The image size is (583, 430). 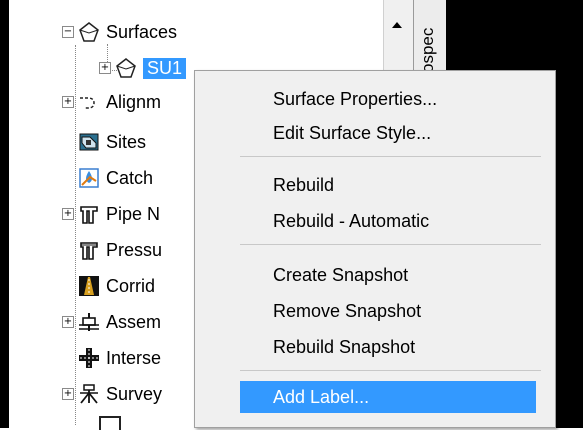 What do you see at coordinates (130, 177) in the screenshot?
I see `tree-item-label: Catch` at bounding box center [130, 177].